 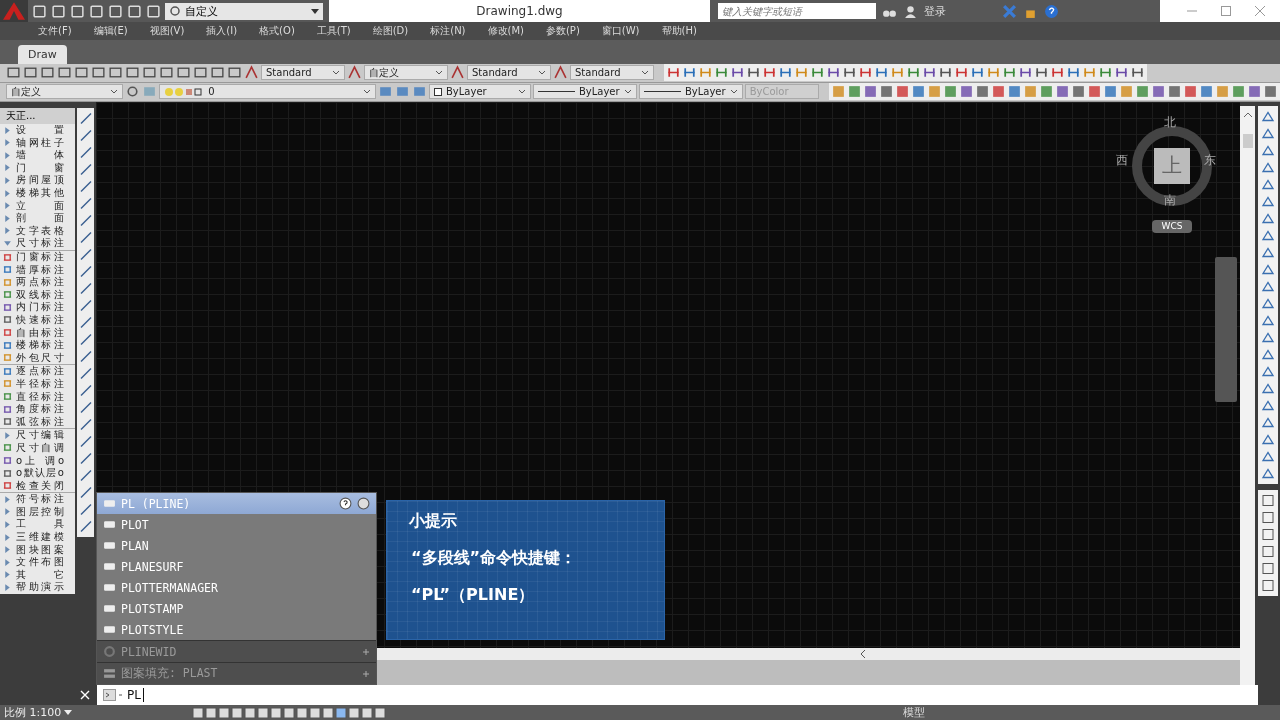 What do you see at coordinates (914, 712) in the screenshot?
I see `model-space-button: 模型` at bounding box center [914, 712].